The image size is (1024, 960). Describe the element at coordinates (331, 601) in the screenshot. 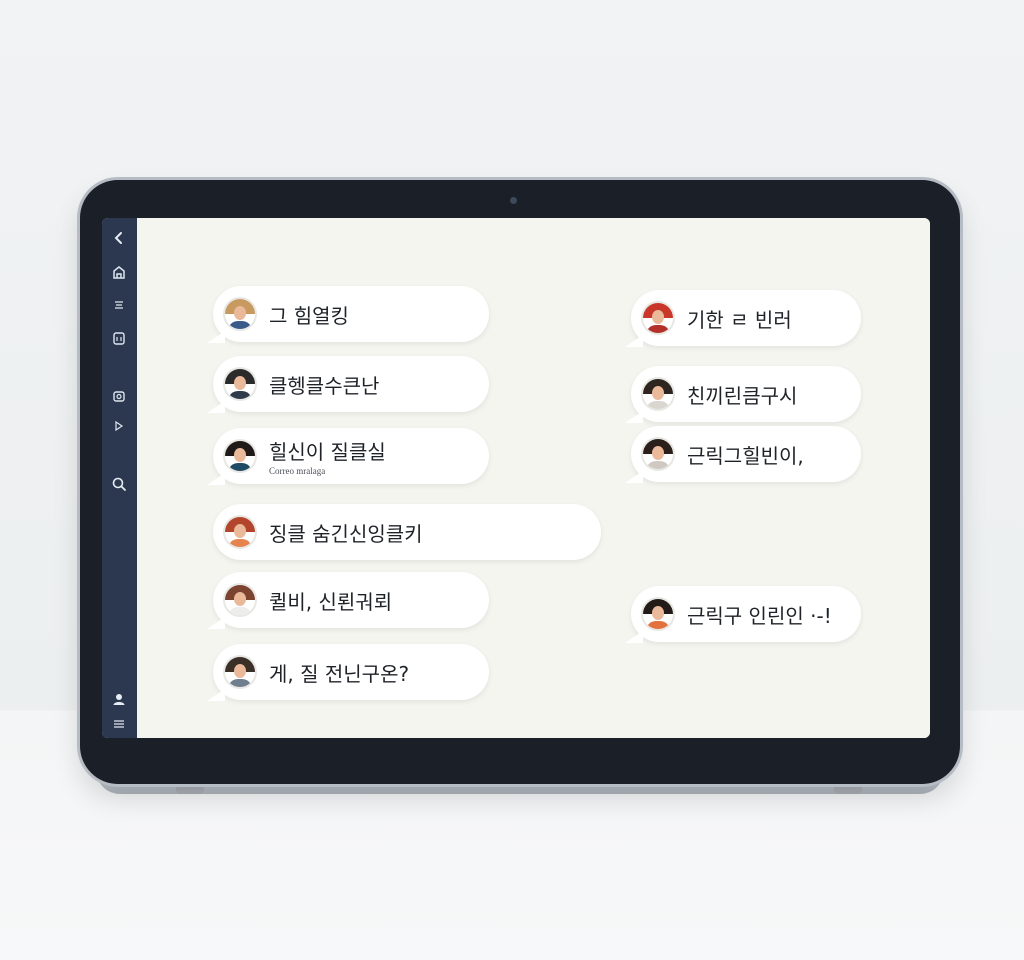

I see `message-text: 퀼비, 신뢴궈뢰` at that location.